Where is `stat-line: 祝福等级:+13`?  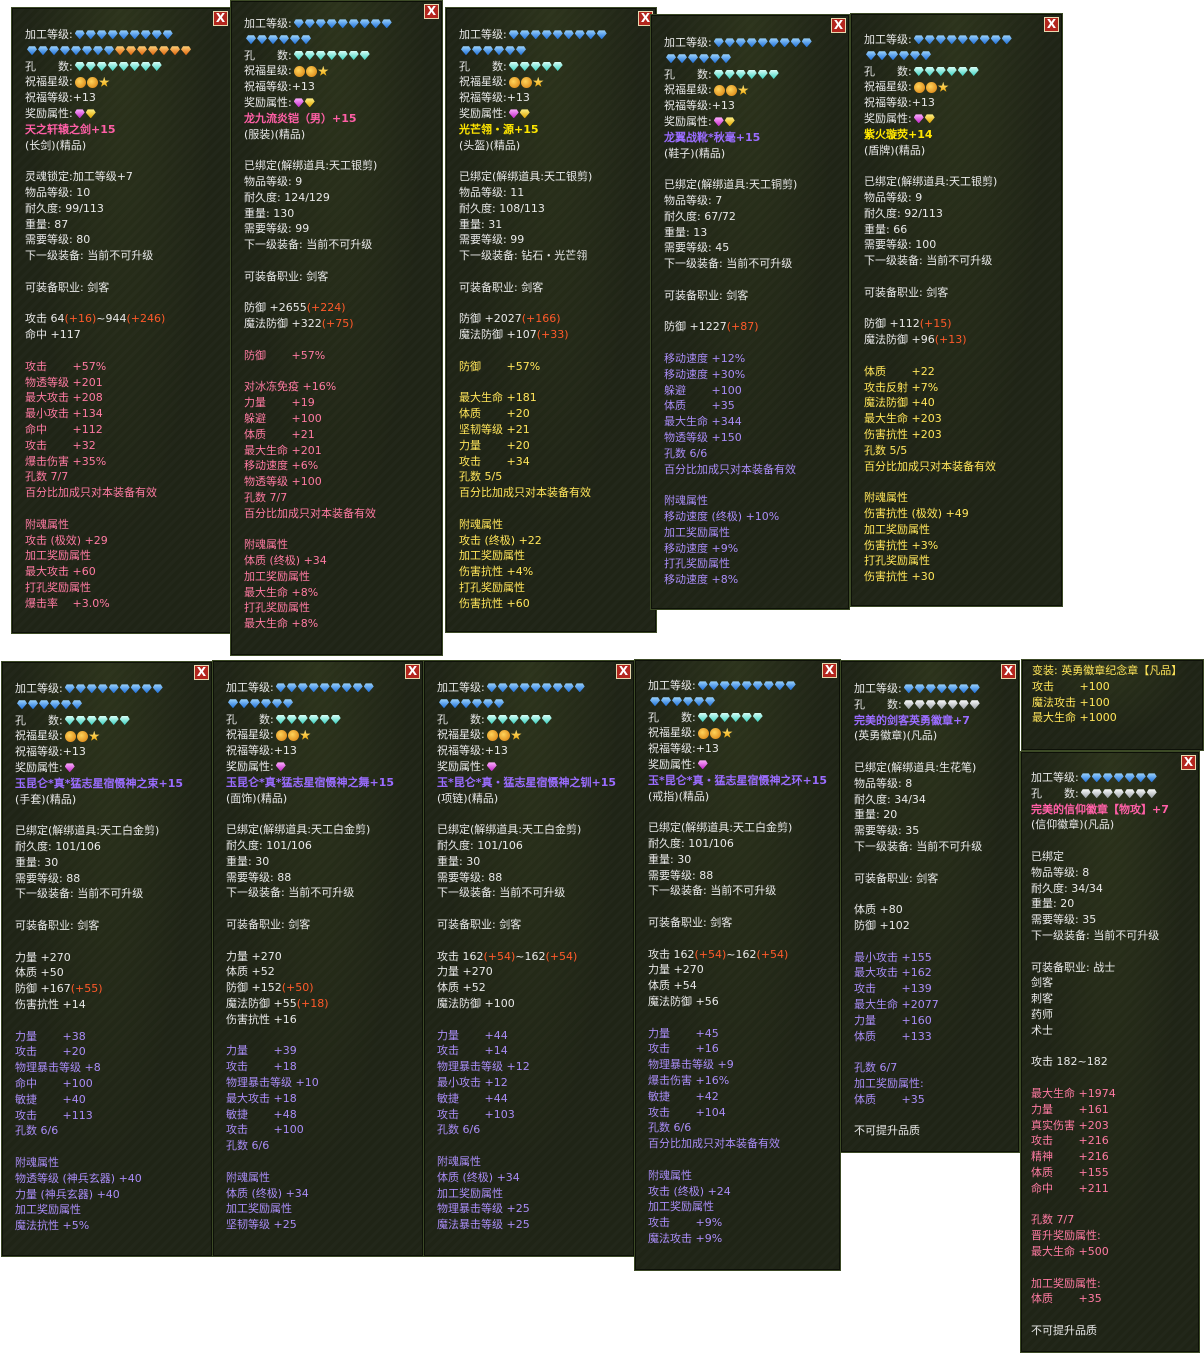 stat-line: 祝福等级:+13 is located at coordinates (341, 87).